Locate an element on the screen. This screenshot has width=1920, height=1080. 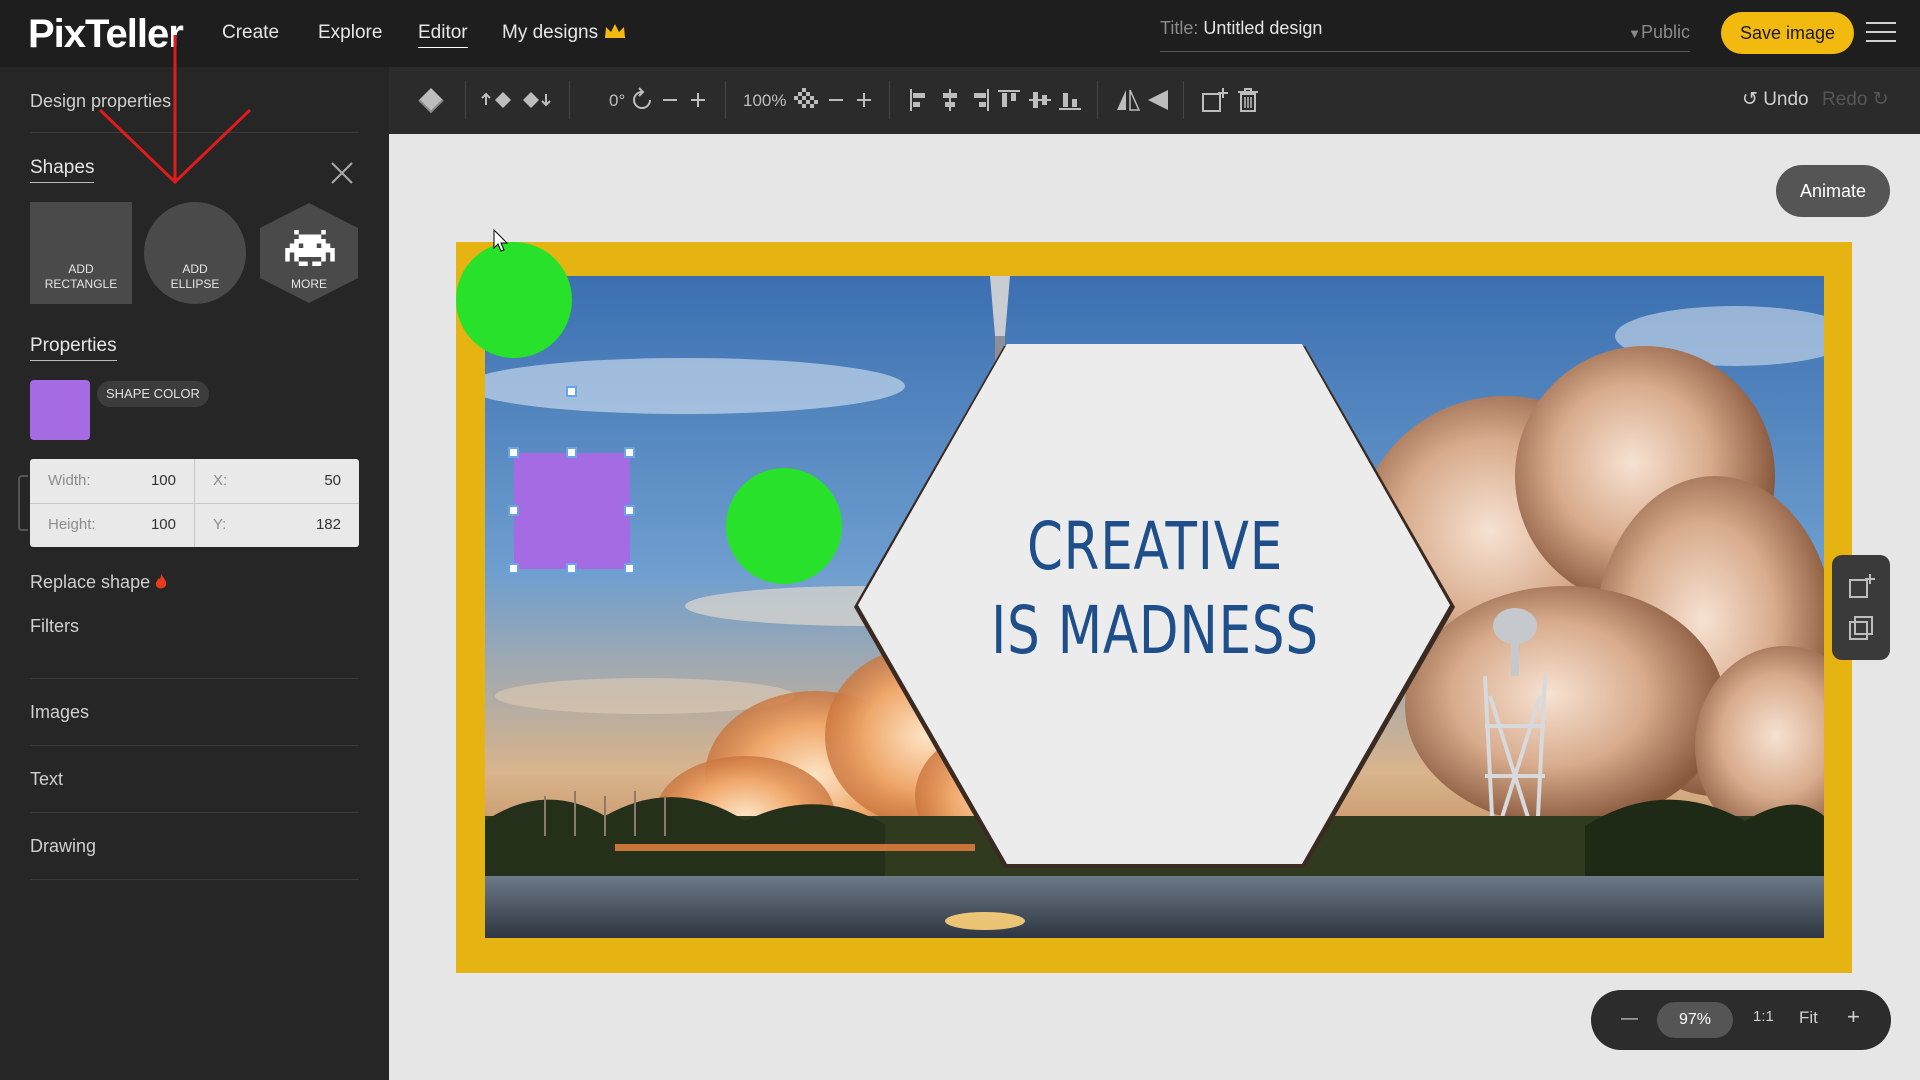
width-value: 100 is located at coordinates (163, 481).